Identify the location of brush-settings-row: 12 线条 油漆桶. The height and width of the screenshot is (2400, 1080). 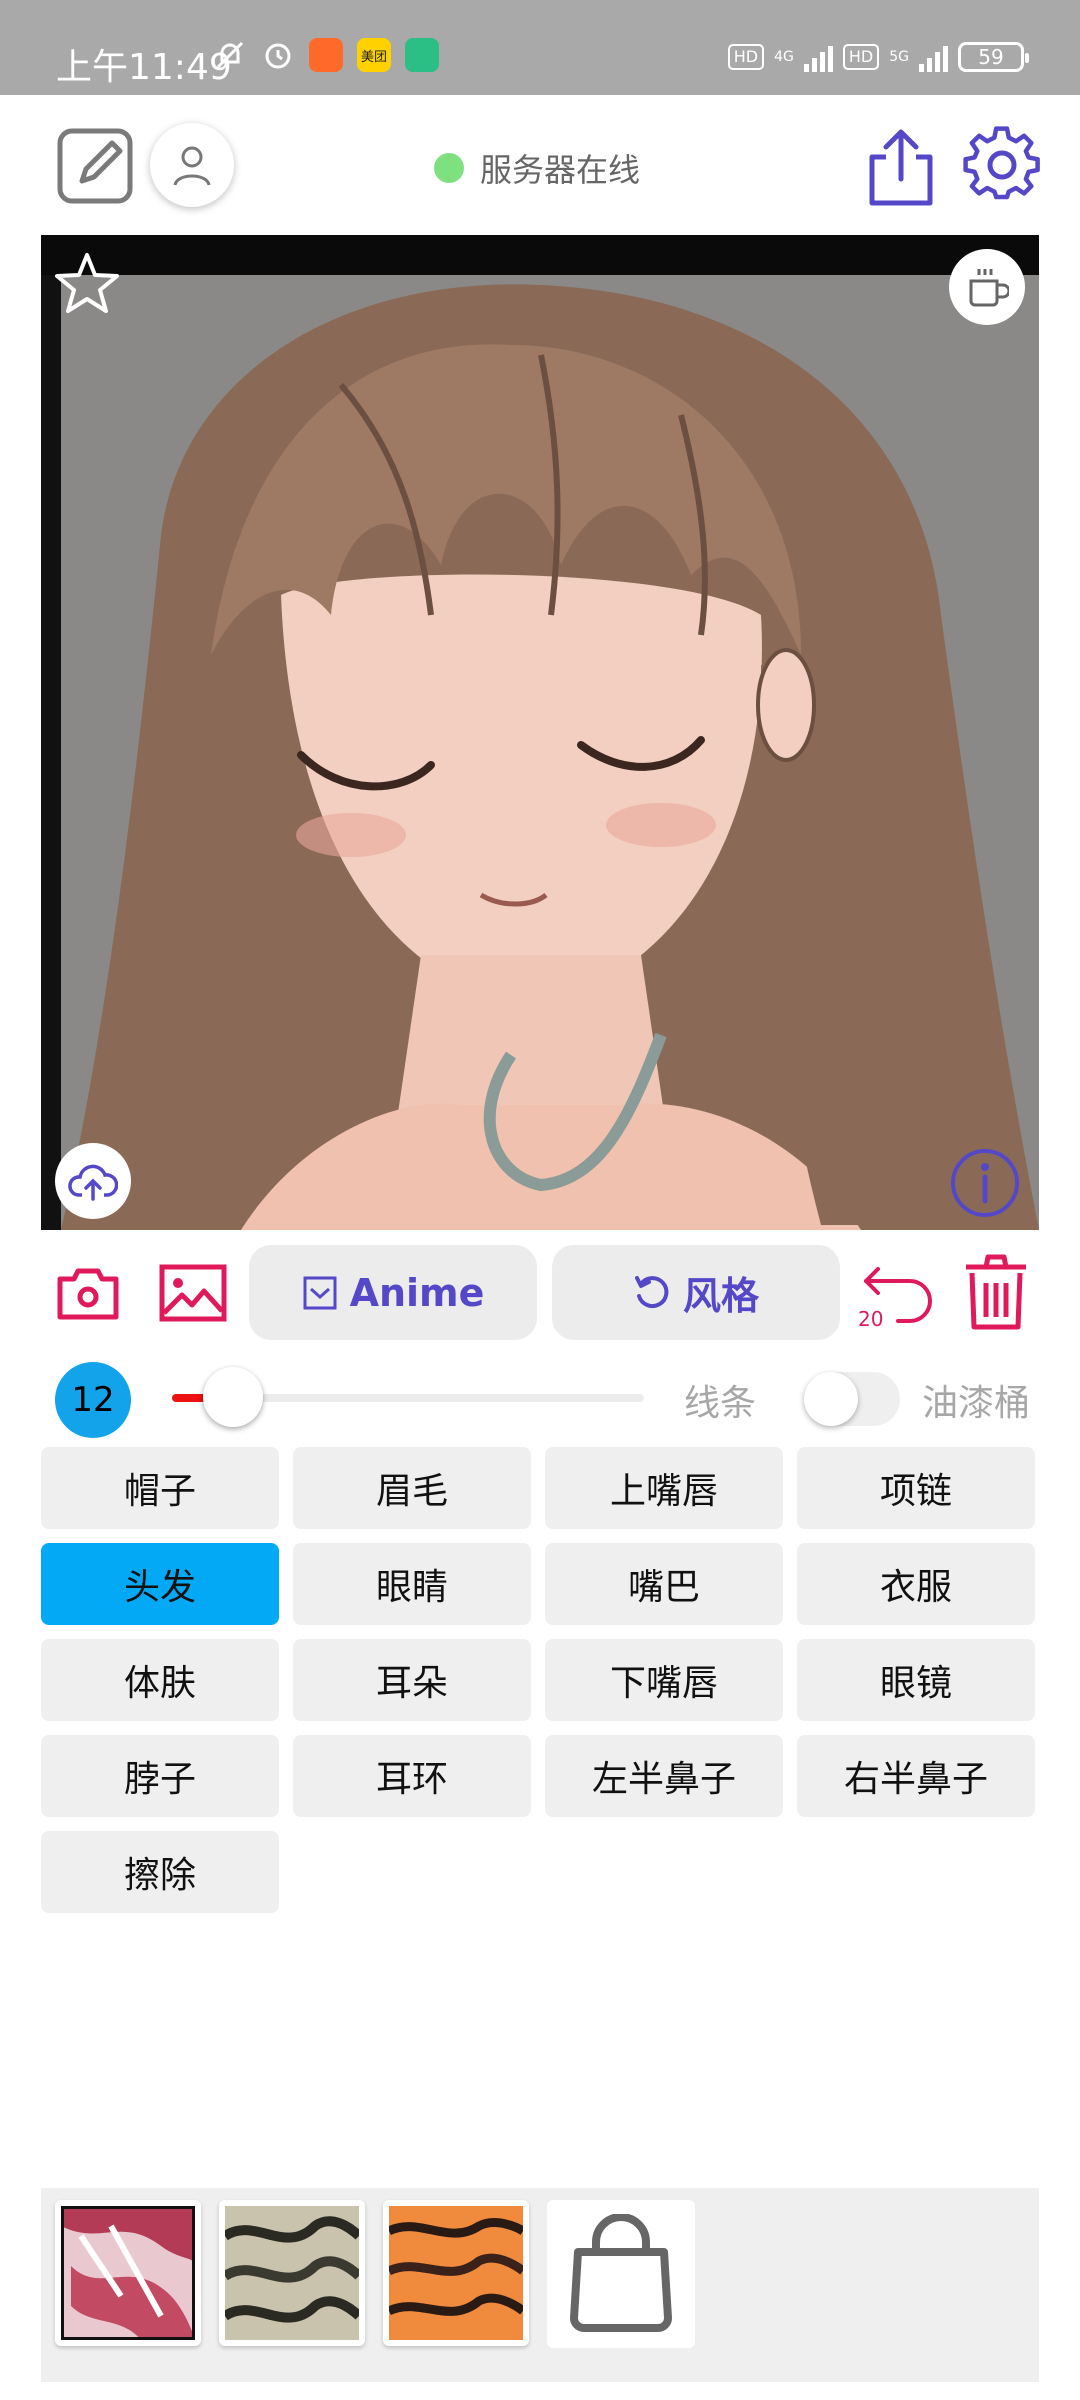
(540, 1395).